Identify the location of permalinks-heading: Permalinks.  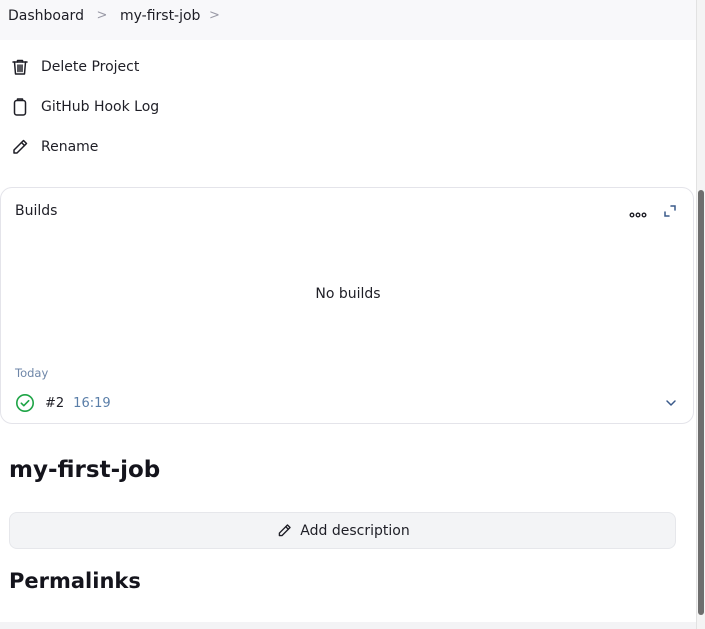
(75, 581).